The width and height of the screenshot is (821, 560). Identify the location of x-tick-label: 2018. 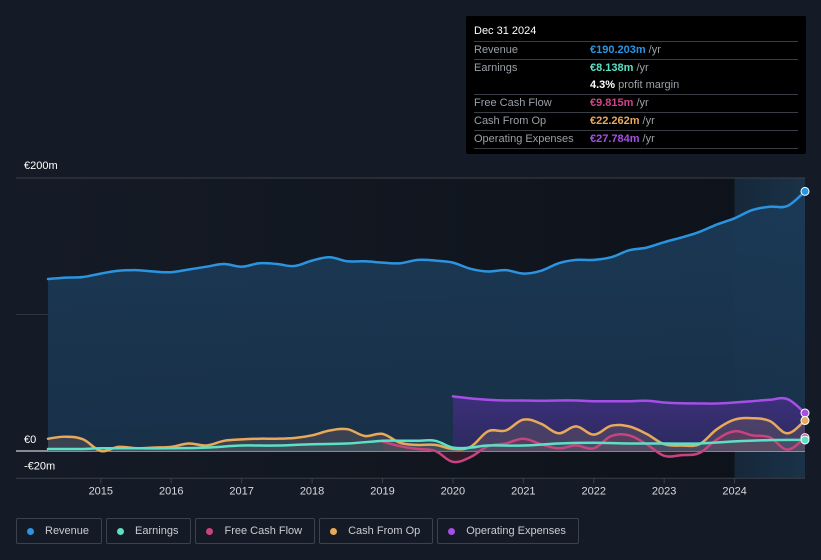
(312, 491).